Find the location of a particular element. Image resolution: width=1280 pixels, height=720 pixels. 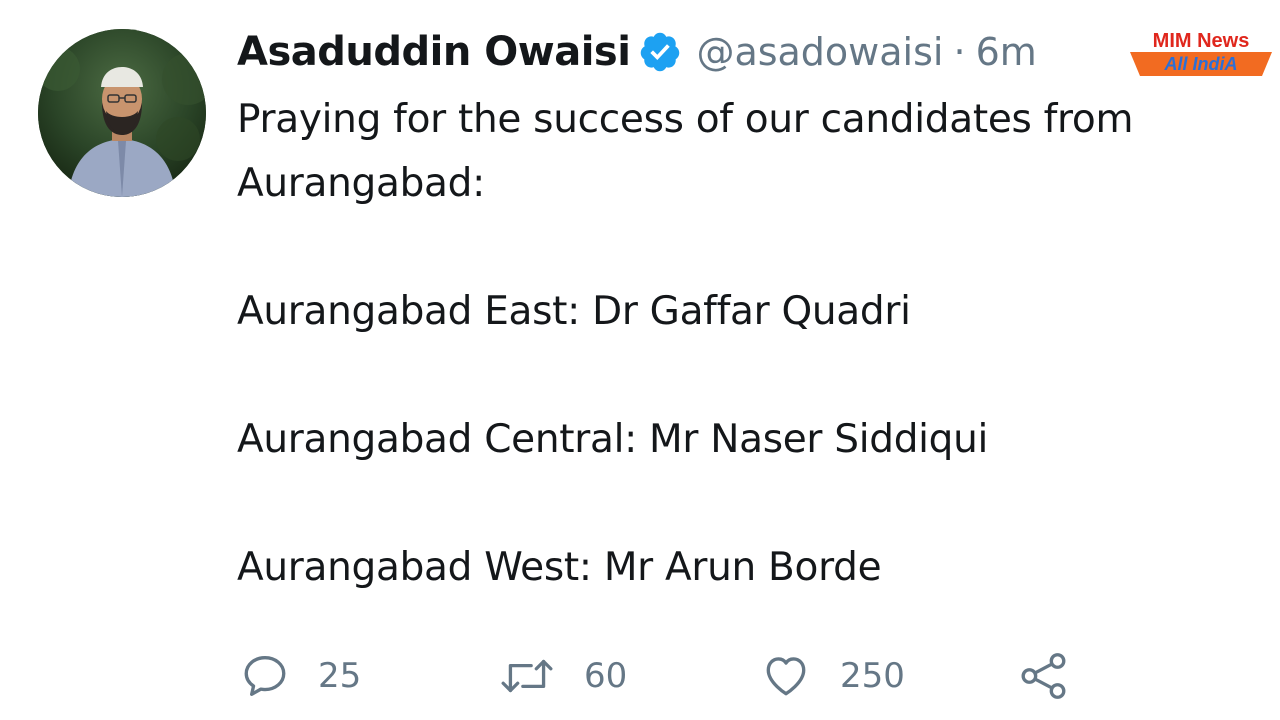

reply-icon is located at coordinates (265, 676).